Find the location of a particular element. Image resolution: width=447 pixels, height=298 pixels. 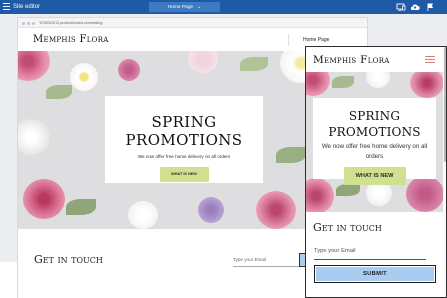

whats-new-button: WHAT IS NEW is located at coordinates (184, 174).